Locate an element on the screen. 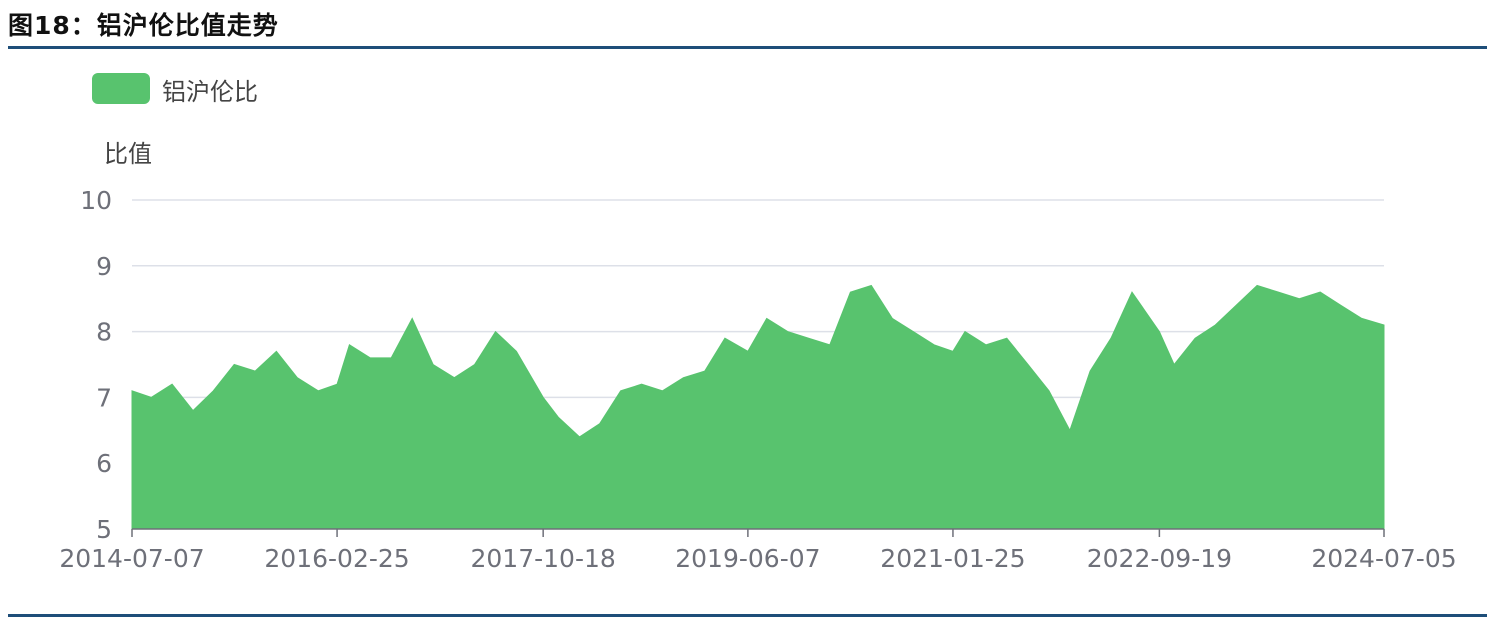 The width and height of the screenshot is (1487, 620). x-tick-label: 2019-06-07 is located at coordinates (747, 558).